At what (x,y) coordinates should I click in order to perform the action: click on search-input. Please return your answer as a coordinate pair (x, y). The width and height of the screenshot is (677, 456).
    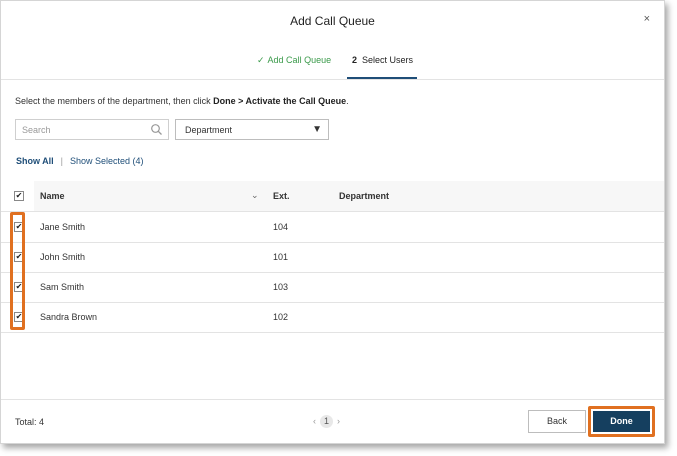
    Looking at the image, I should click on (82, 130).